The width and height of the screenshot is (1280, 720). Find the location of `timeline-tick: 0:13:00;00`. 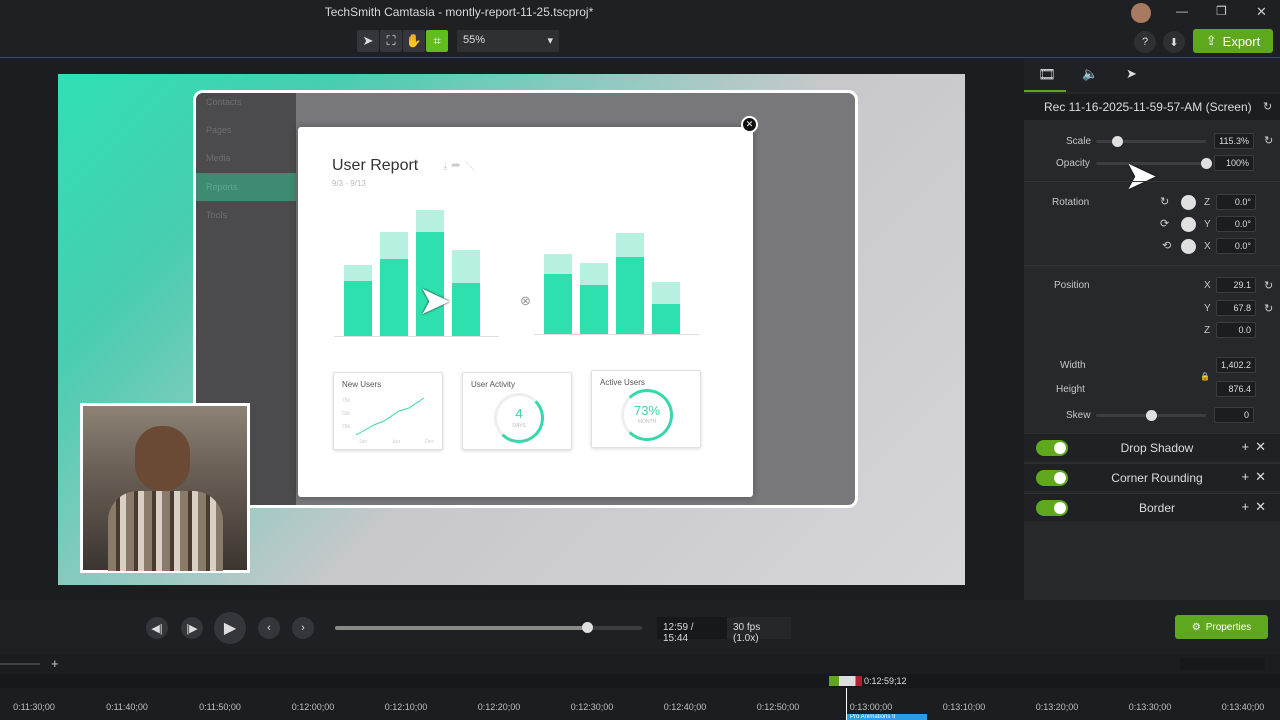

timeline-tick: 0:13:00;00 is located at coordinates (871, 707).